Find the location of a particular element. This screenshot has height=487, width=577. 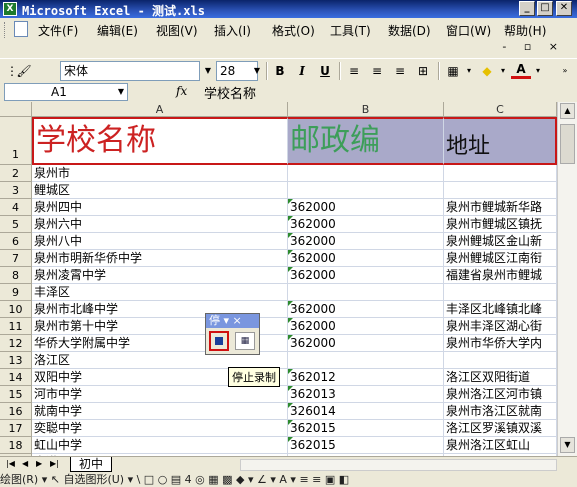

column-header-c: C is located at coordinates (500, 109).